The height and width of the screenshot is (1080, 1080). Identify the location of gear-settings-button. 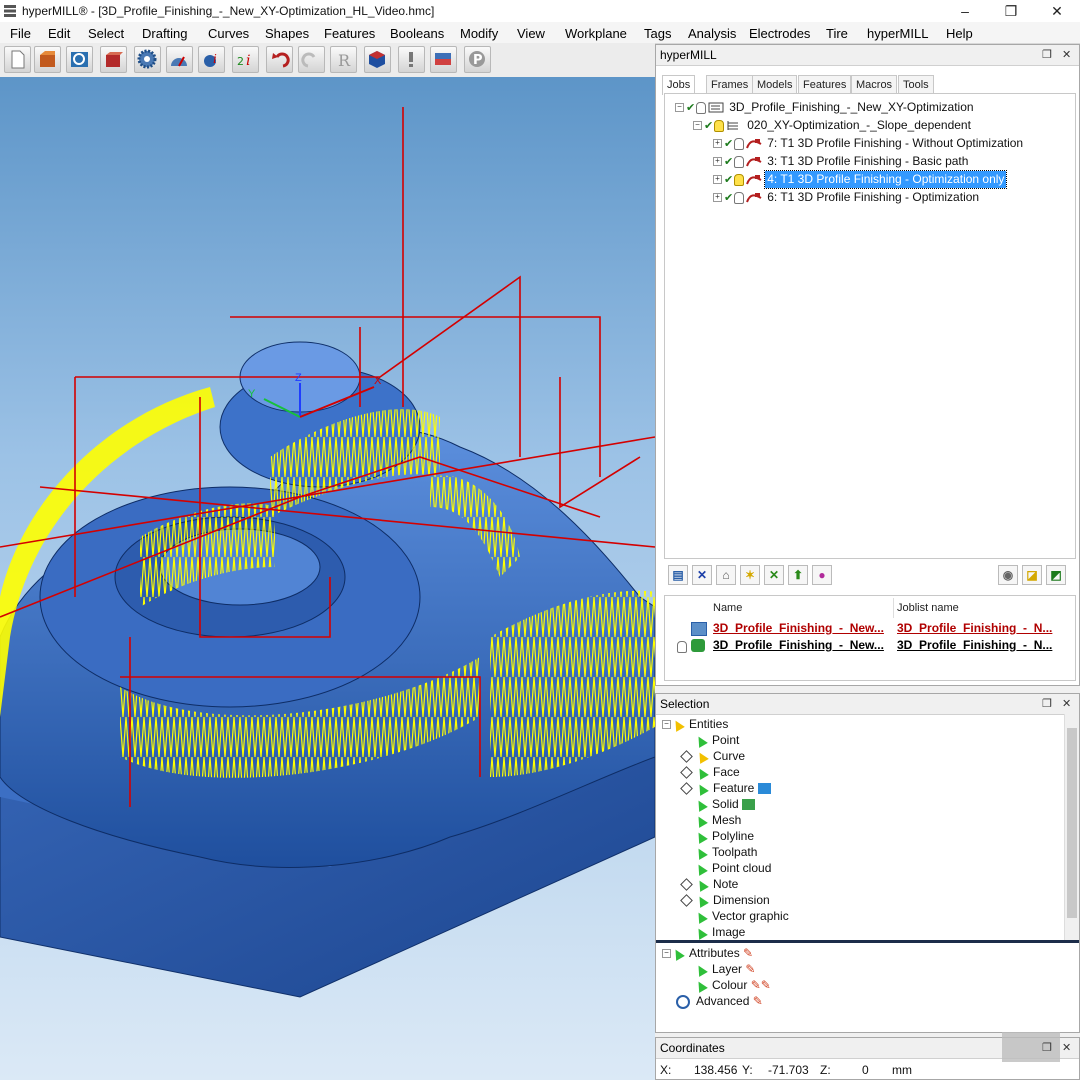
(147, 59).